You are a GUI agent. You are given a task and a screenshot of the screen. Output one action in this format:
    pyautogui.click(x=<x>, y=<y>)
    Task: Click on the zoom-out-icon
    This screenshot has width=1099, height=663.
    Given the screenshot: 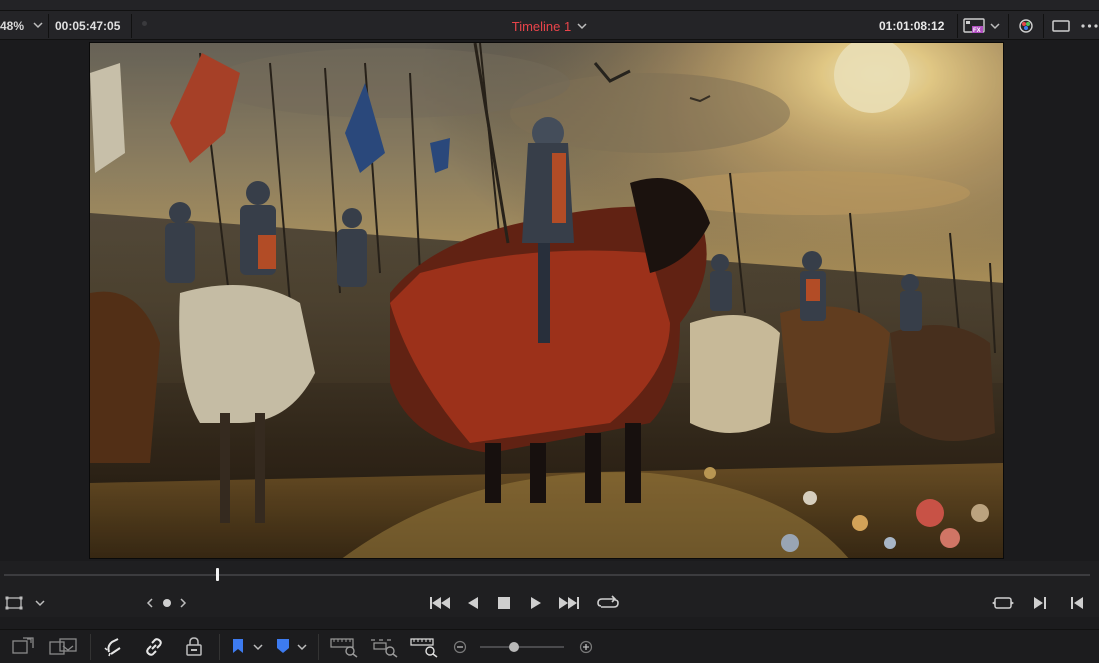 What is the action you would take?
    pyautogui.click(x=460, y=647)
    